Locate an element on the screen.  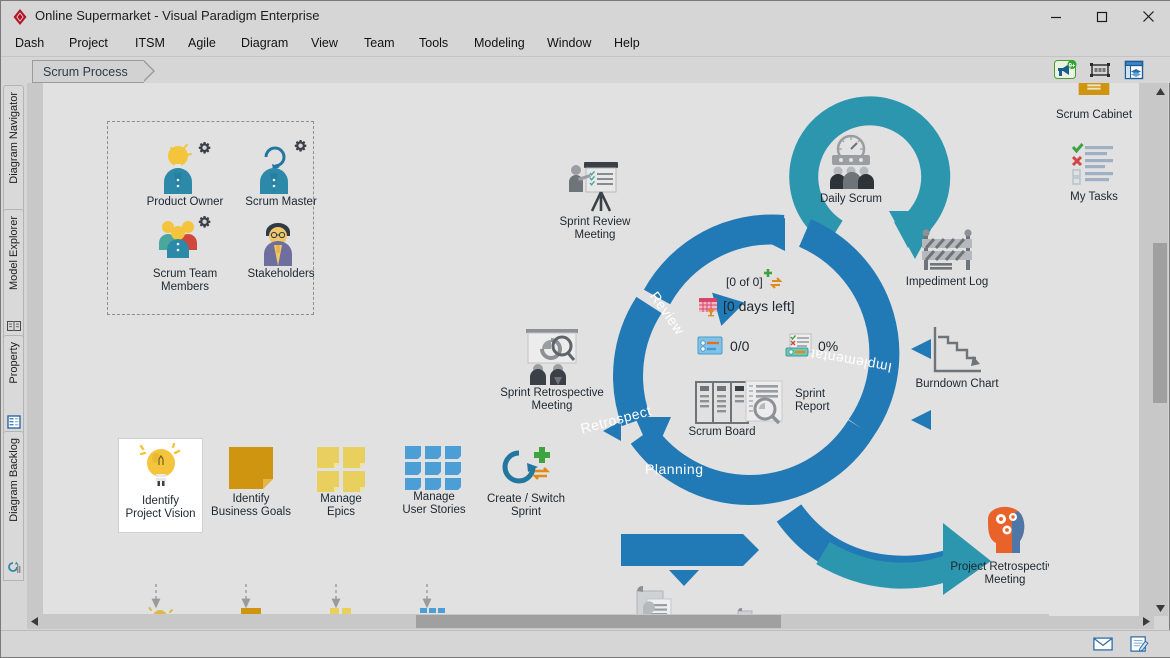
vertical-scroll-thumb is located at coordinates (1160, 323).